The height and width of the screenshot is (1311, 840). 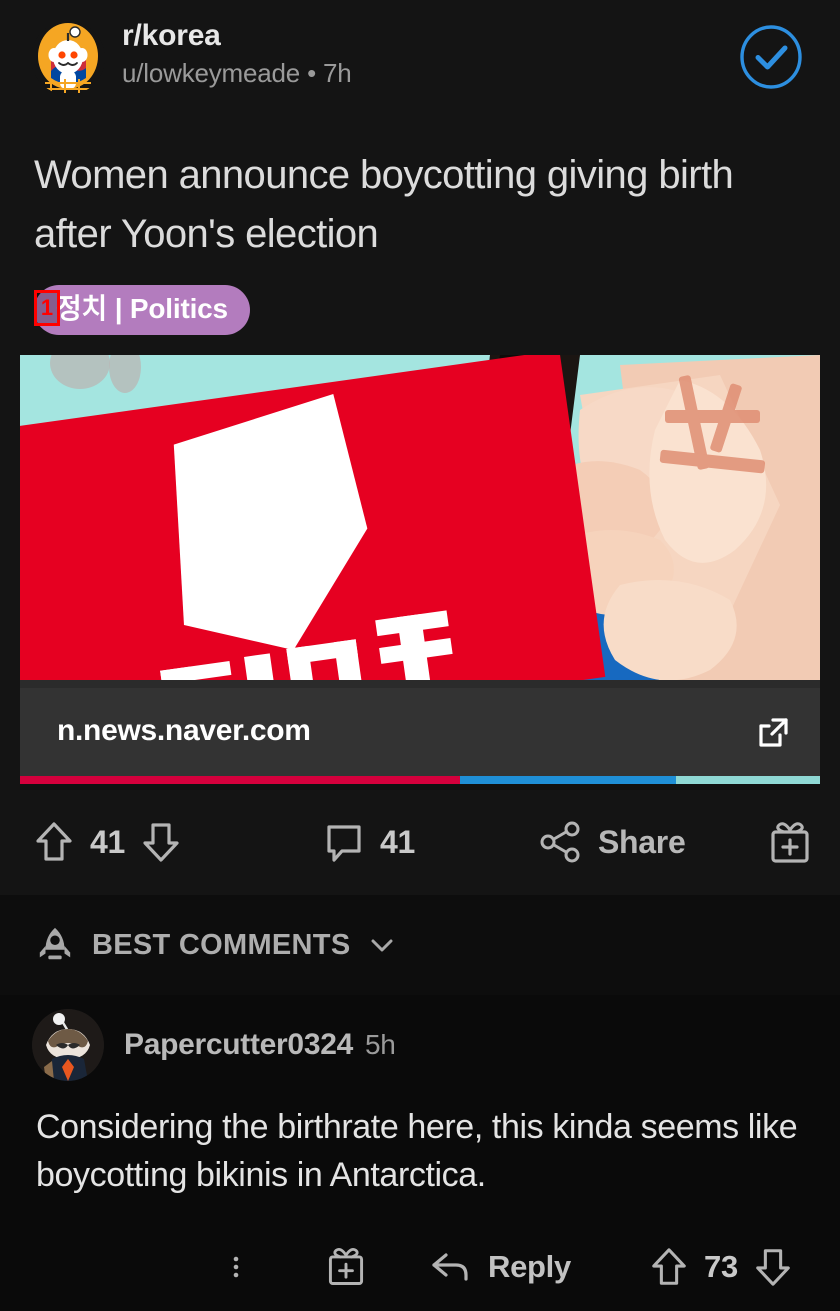 I want to click on subreddit-name: r/korea, so click(x=237, y=36).